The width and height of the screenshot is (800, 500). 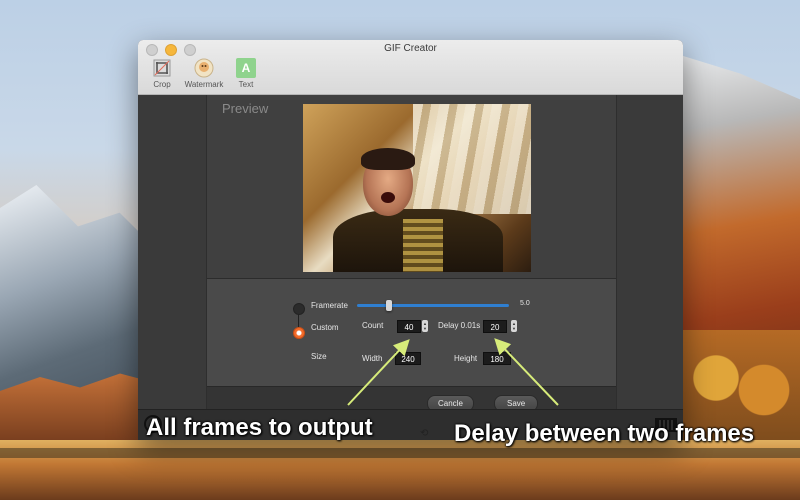 What do you see at coordinates (423, 245) in the screenshot?
I see `preview-figure-collar` at bounding box center [423, 245].